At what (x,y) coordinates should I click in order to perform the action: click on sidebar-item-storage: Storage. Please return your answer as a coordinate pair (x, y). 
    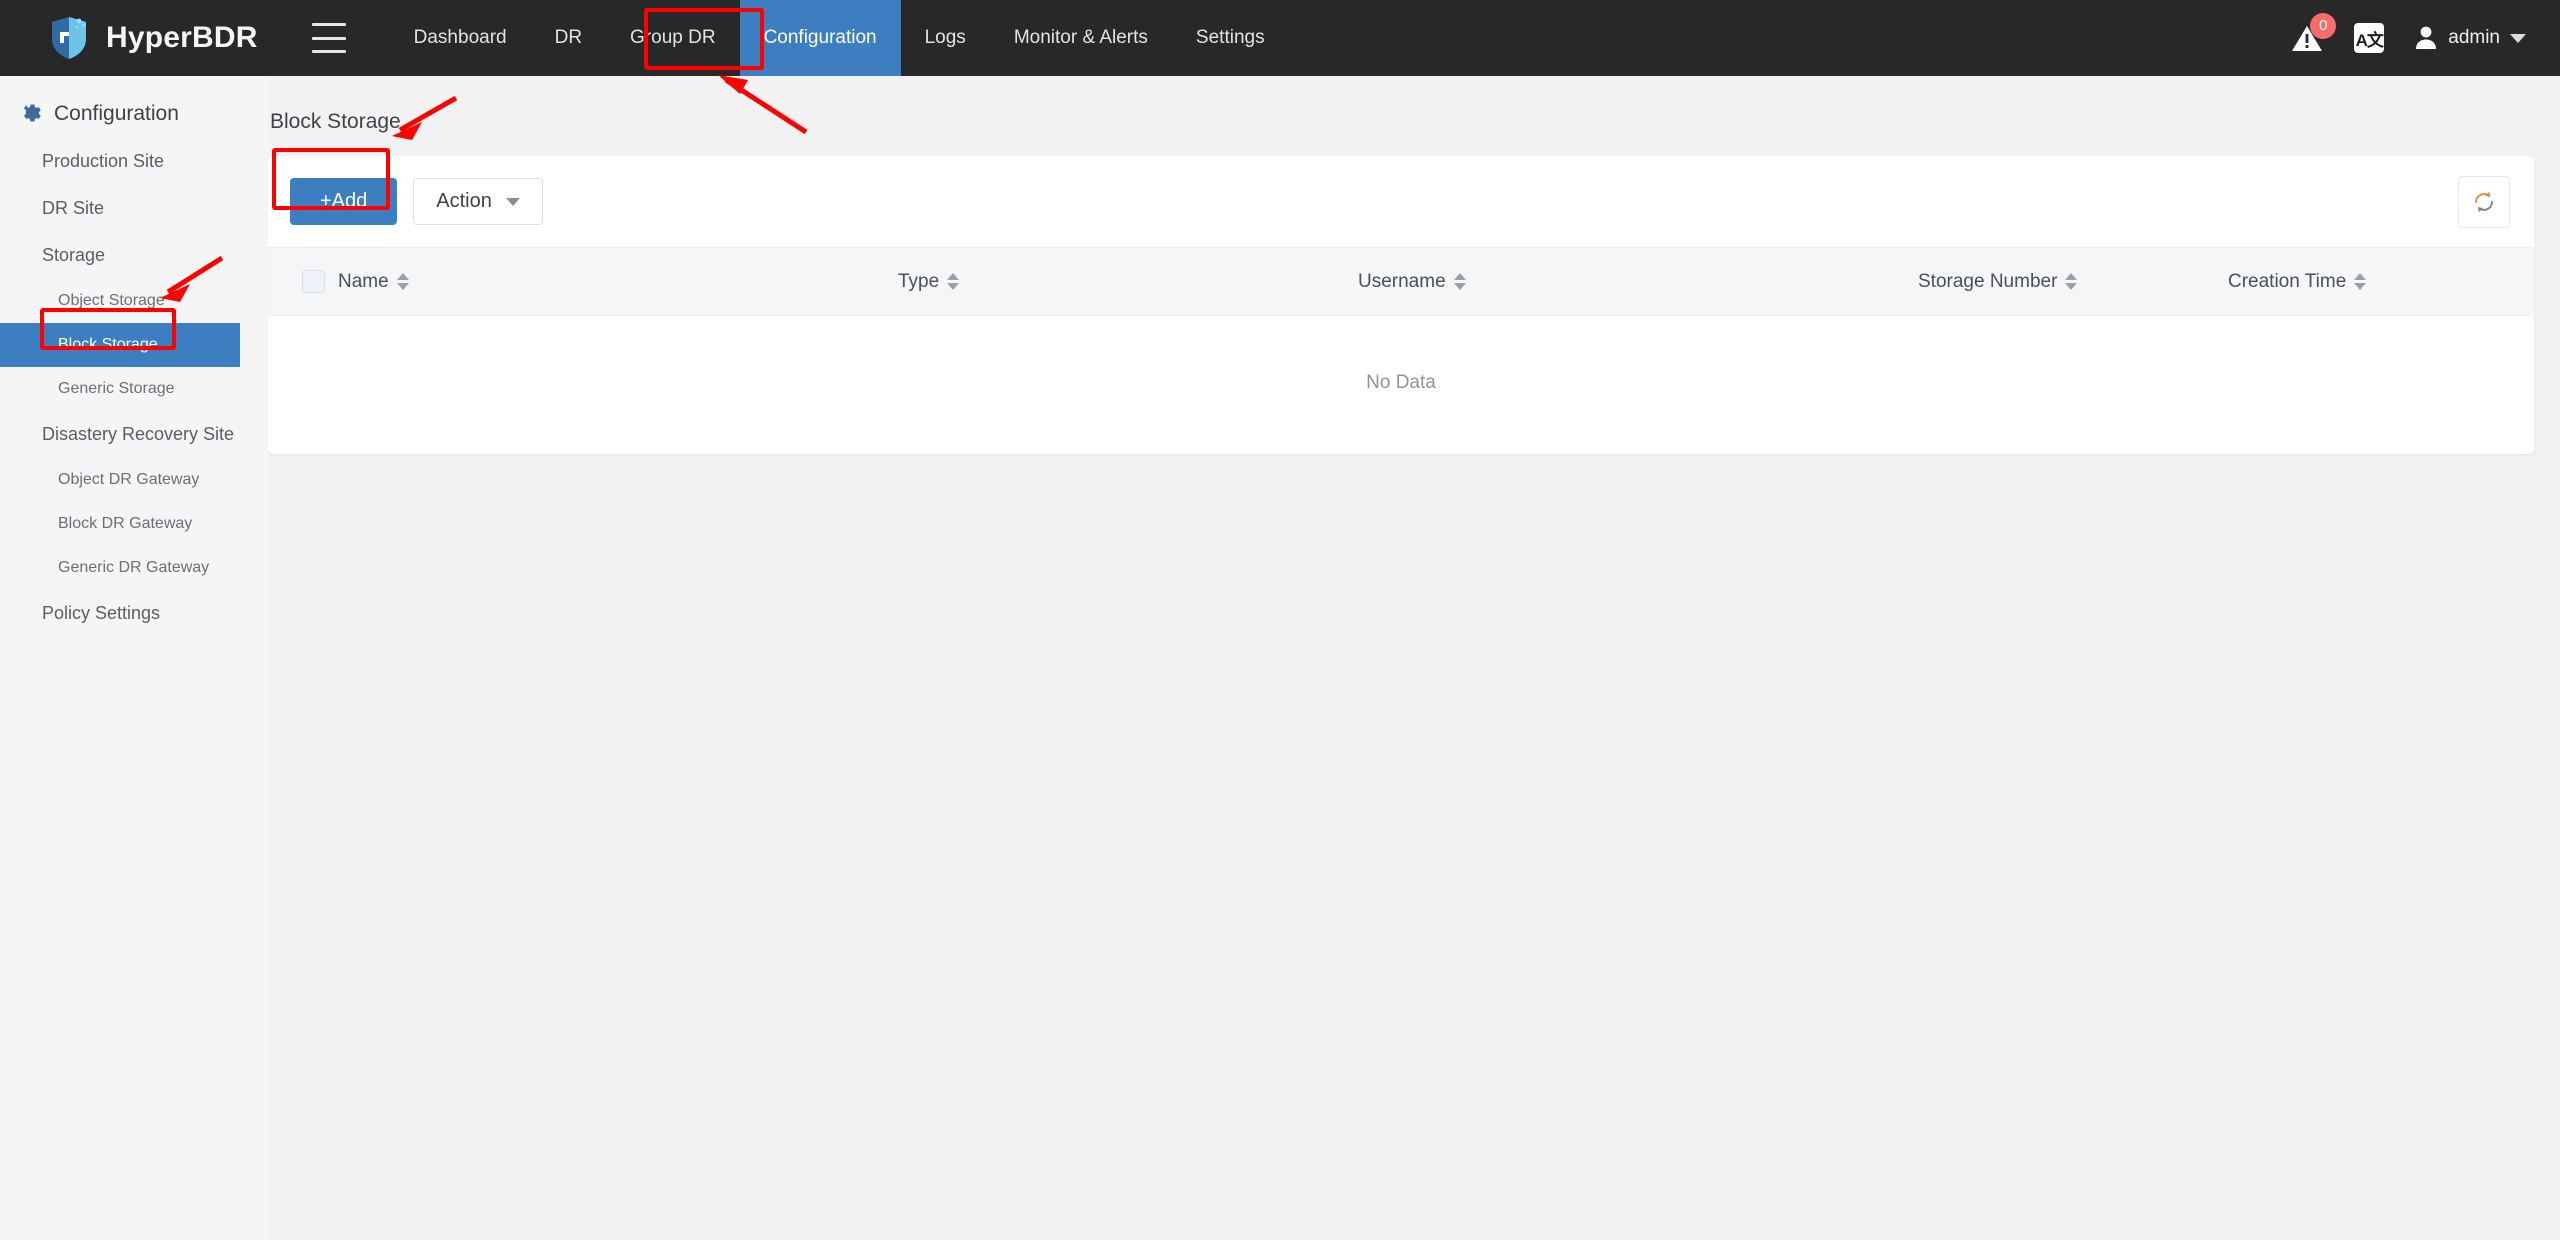
    Looking at the image, I should click on (134, 255).